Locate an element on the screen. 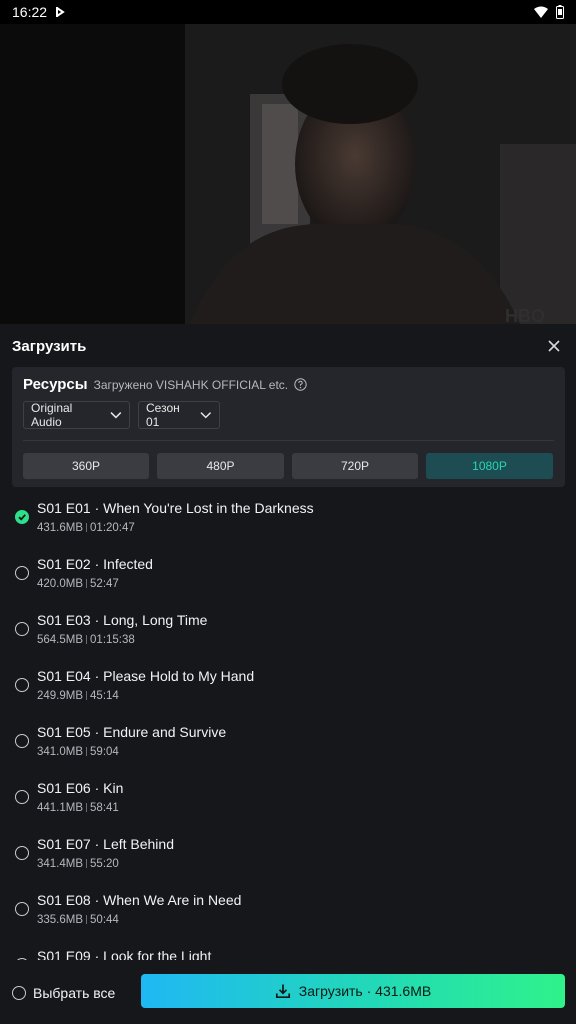 This screenshot has height=1024, width=576. episode-size: 341.0MB is located at coordinates (60, 752).